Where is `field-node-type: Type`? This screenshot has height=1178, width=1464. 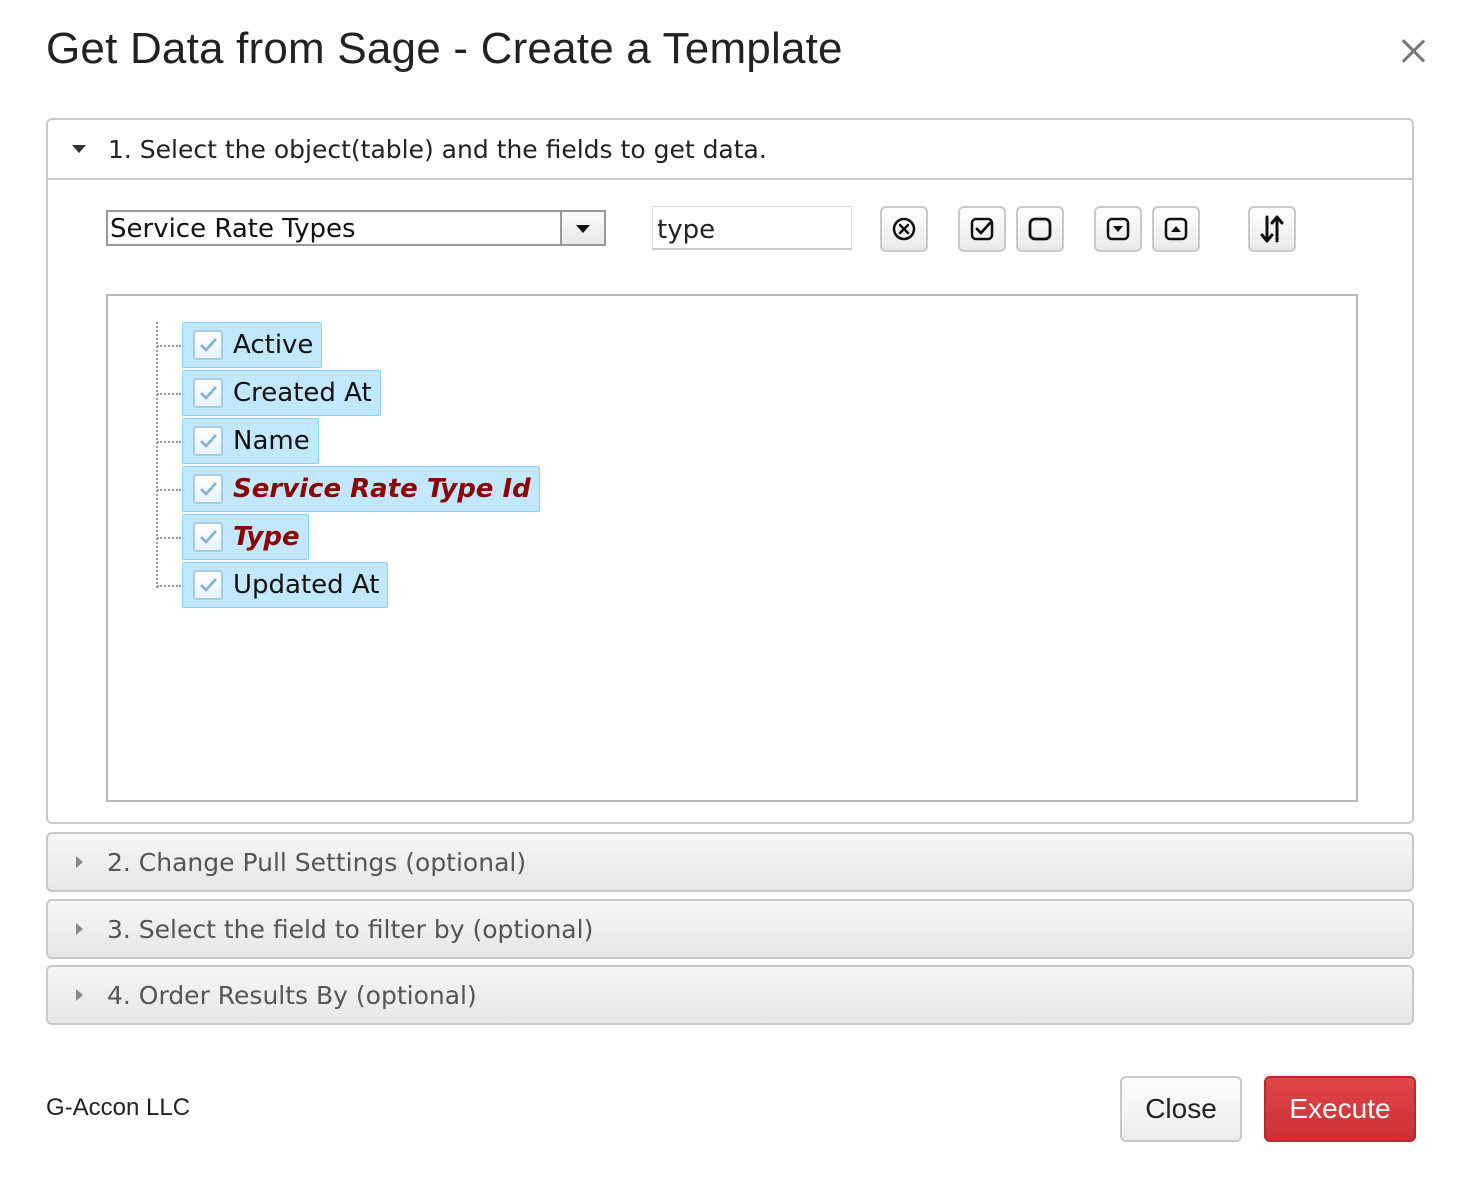 field-node-type: Type is located at coordinates (233, 537).